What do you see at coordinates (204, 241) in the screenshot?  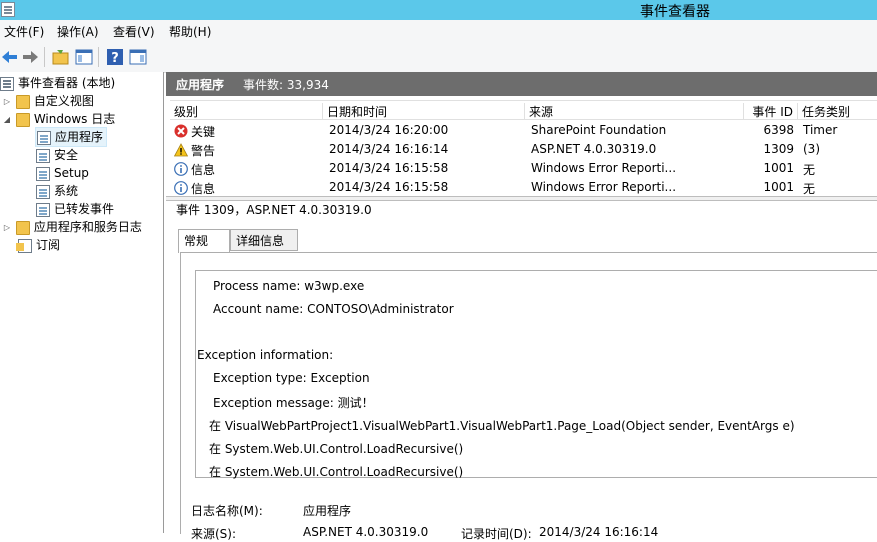 I see `tab-general: 常规` at bounding box center [204, 241].